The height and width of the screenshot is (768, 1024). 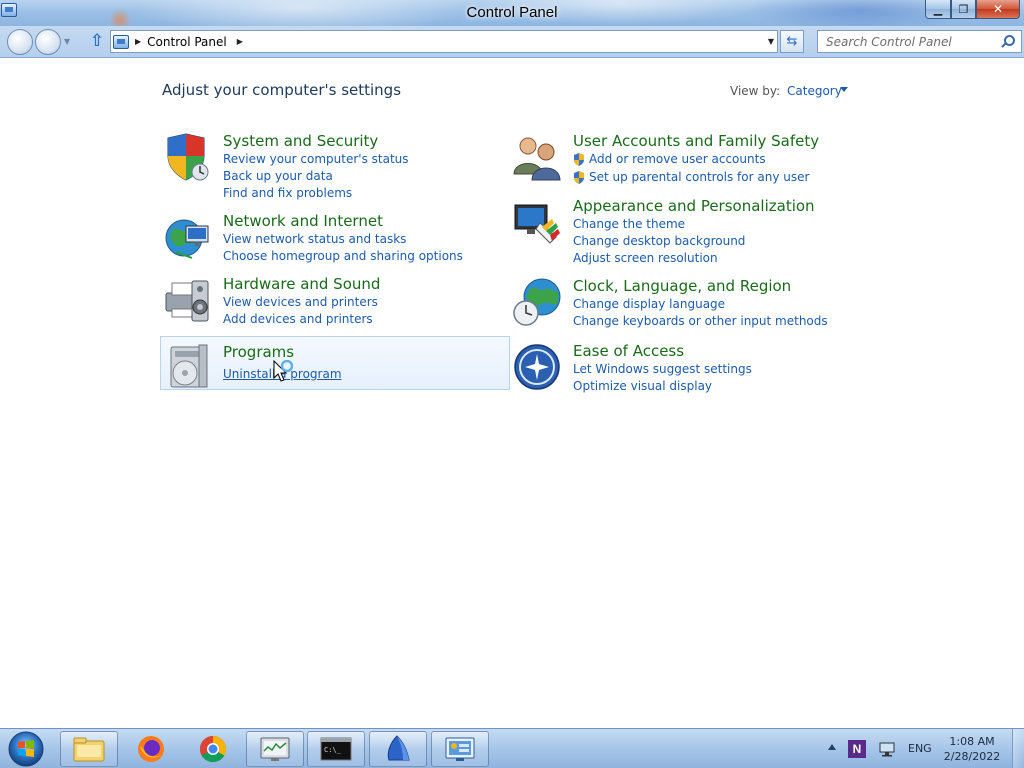 What do you see at coordinates (314, 239) in the screenshot?
I see `category-link: View network status and tasks` at bounding box center [314, 239].